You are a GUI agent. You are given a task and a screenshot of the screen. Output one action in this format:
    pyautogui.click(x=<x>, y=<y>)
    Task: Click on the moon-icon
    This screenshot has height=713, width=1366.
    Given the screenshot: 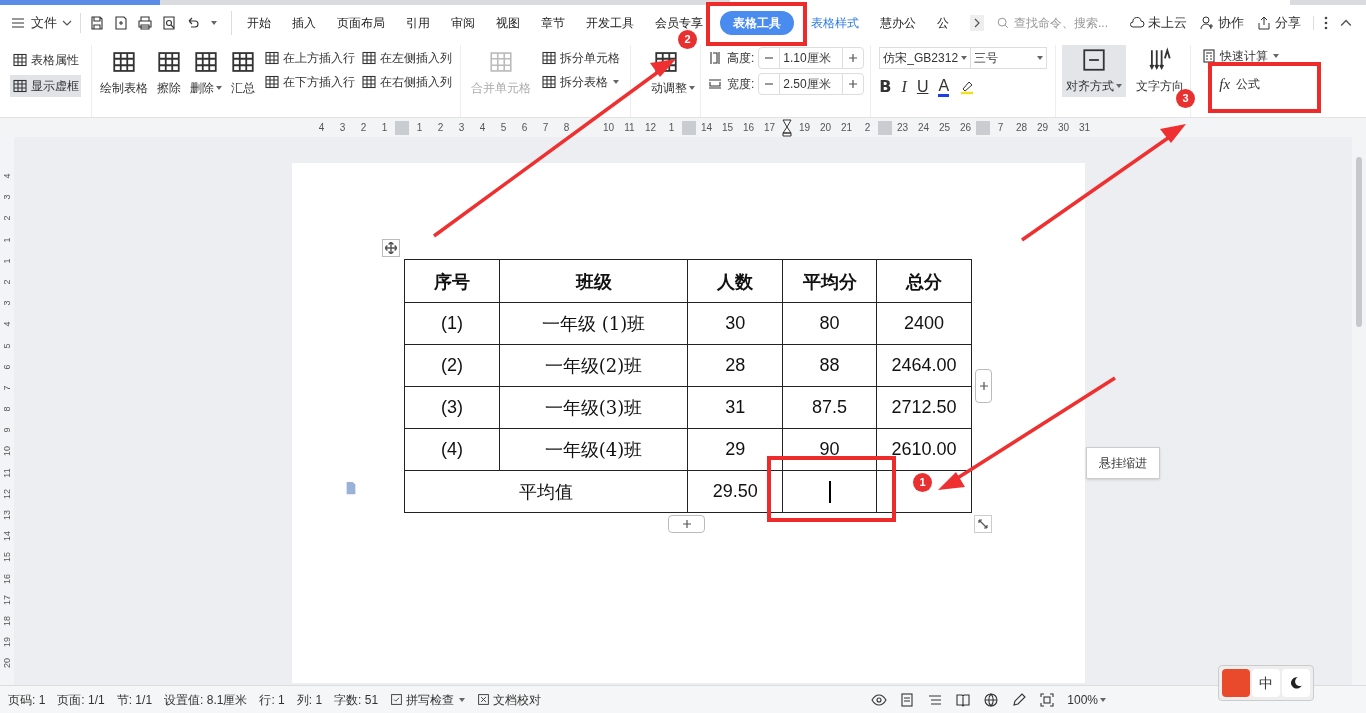 What is the action you would take?
    pyautogui.click(x=1296, y=683)
    